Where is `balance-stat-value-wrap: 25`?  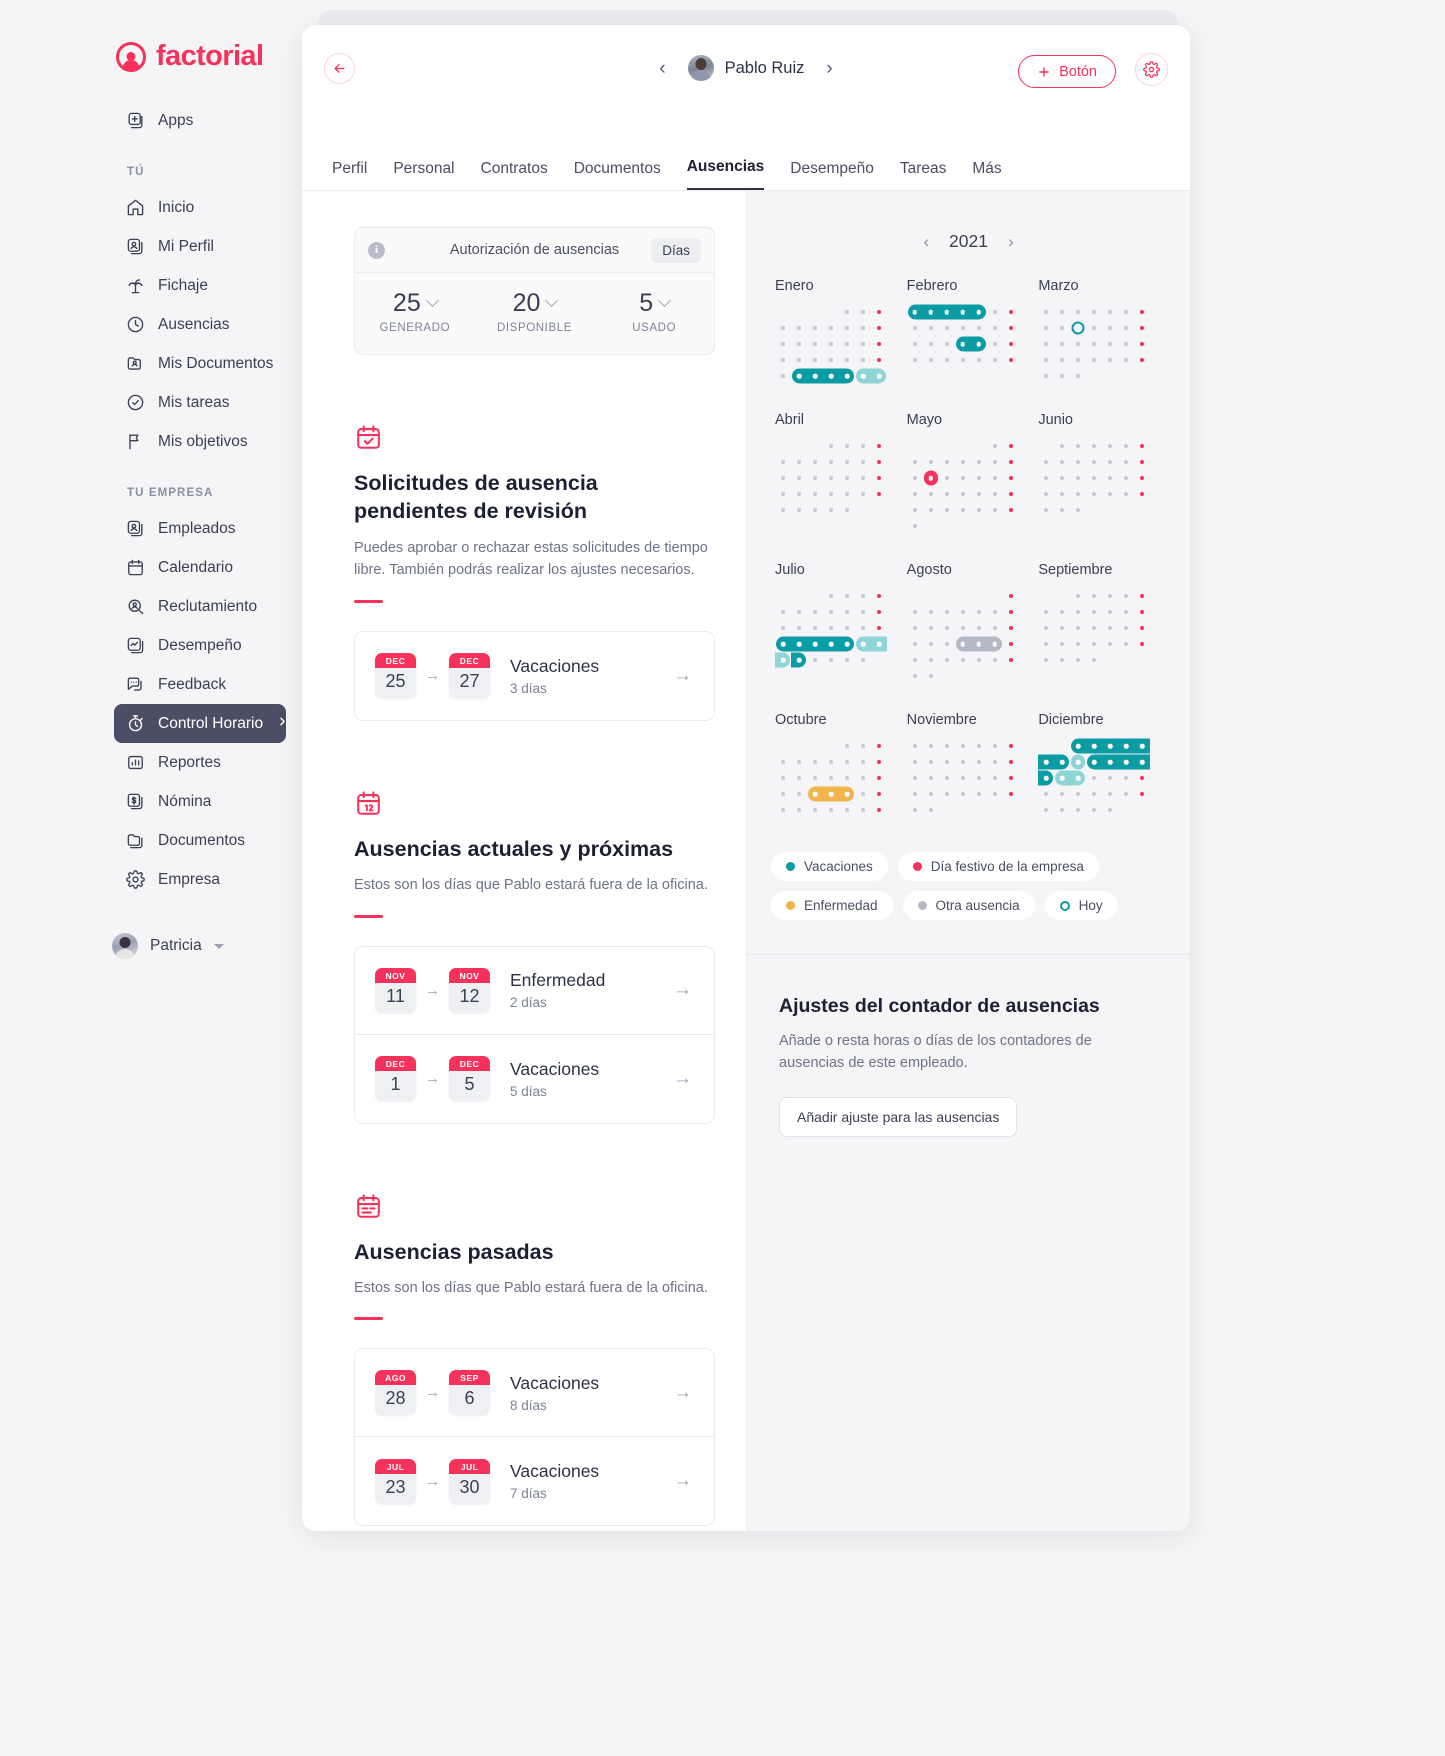
balance-stat-value-wrap: 25 is located at coordinates (416, 303).